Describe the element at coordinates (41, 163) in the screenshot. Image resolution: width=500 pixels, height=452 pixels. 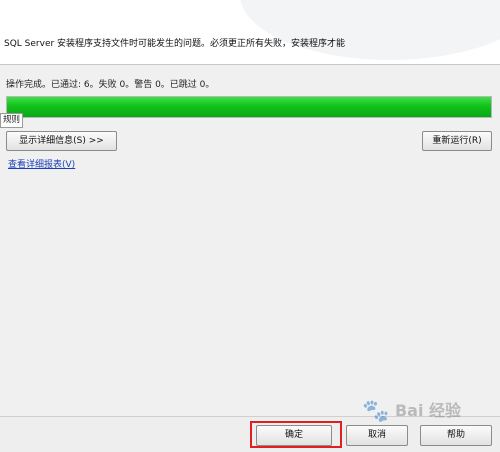
I see `view-report-link: 查看详细报表(V)` at that location.